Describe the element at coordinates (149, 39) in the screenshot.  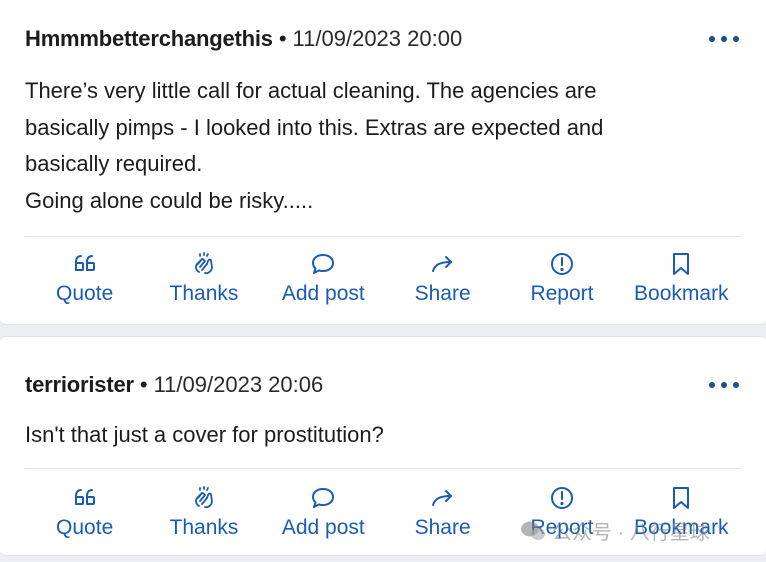
I see `username: Hmmmbetterchangethis` at that location.